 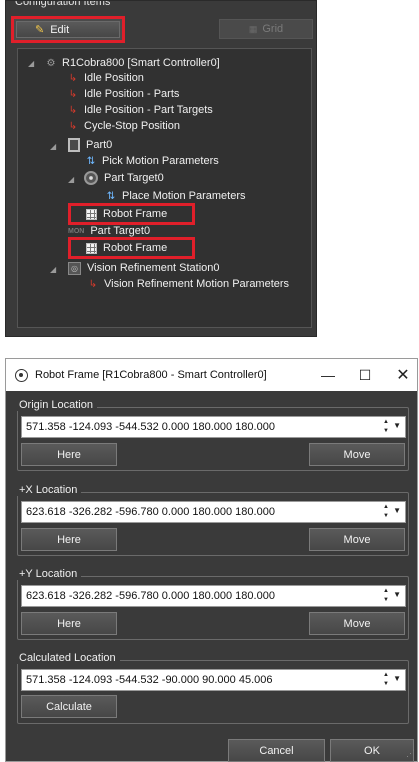 I want to click on grid-button: ▦ Grid, so click(x=266, y=29).